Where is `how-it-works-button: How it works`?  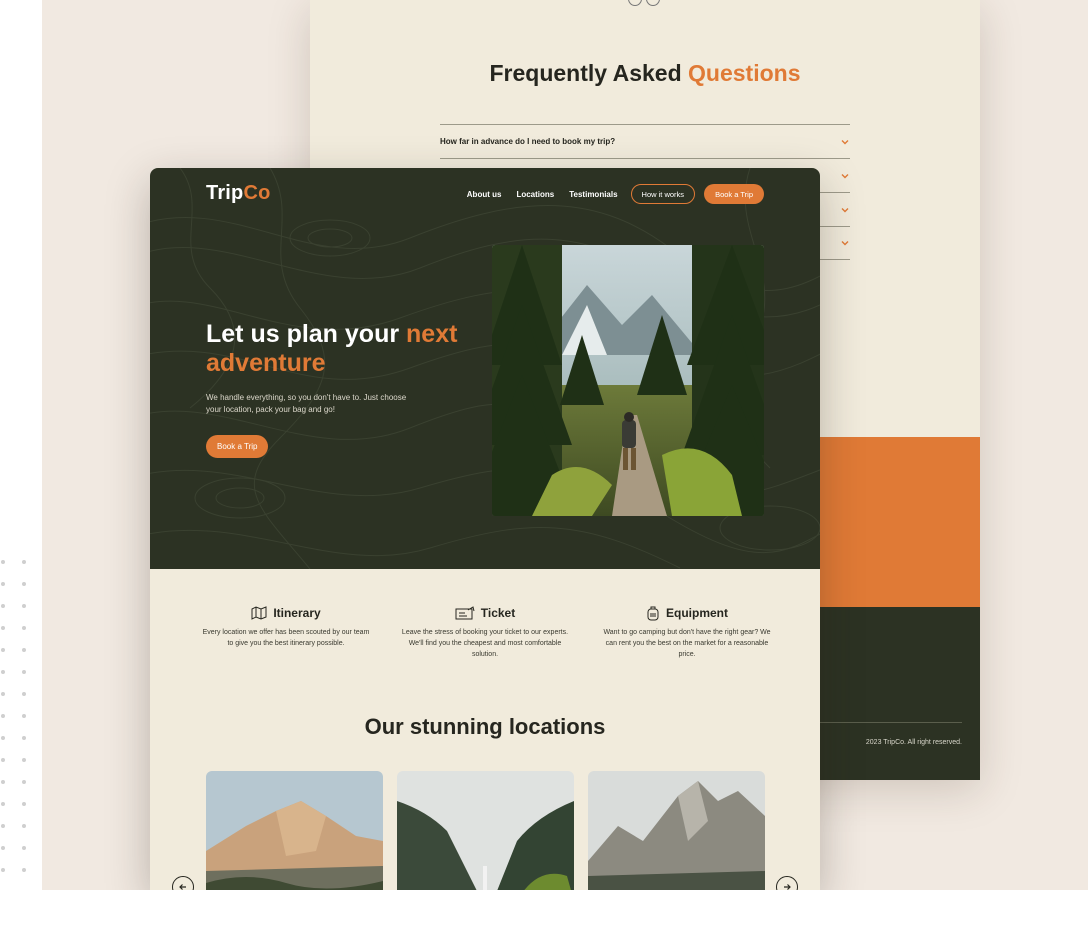
how-it-works-button: How it works is located at coordinates (663, 194).